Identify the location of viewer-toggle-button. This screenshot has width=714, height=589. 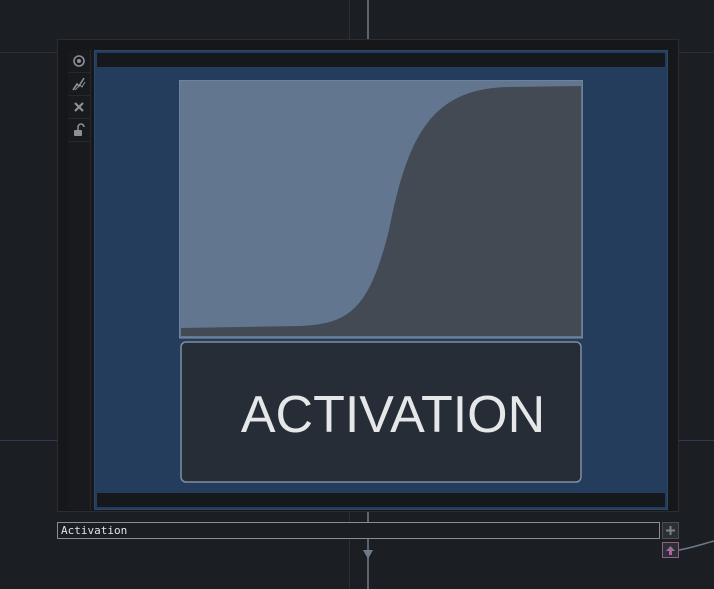
(79, 61).